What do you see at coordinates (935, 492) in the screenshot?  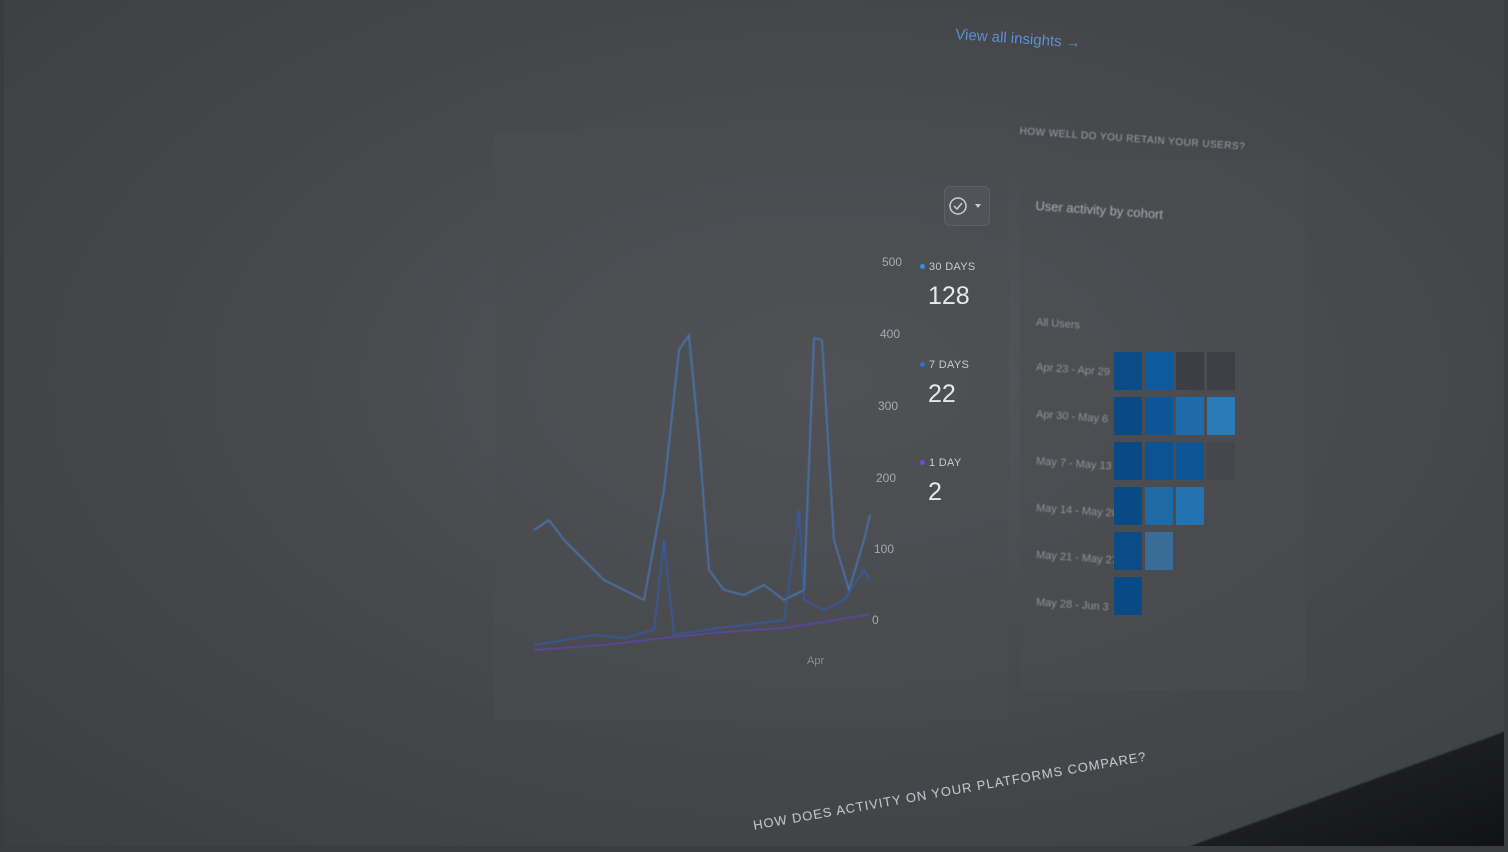 I see `legend-value: 2` at bounding box center [935, 492].